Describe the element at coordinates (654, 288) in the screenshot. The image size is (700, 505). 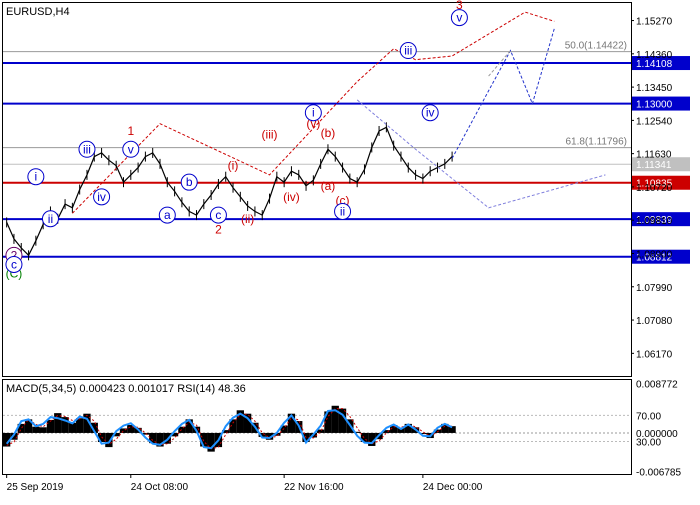
I see `price-tick-label: 1.07990` at that location.